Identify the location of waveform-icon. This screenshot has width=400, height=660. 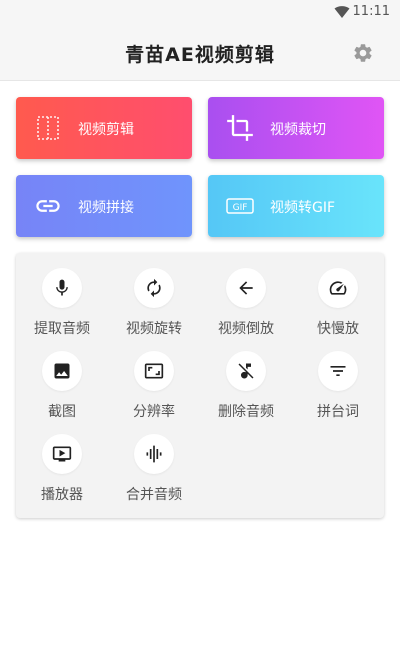
(154, 454).